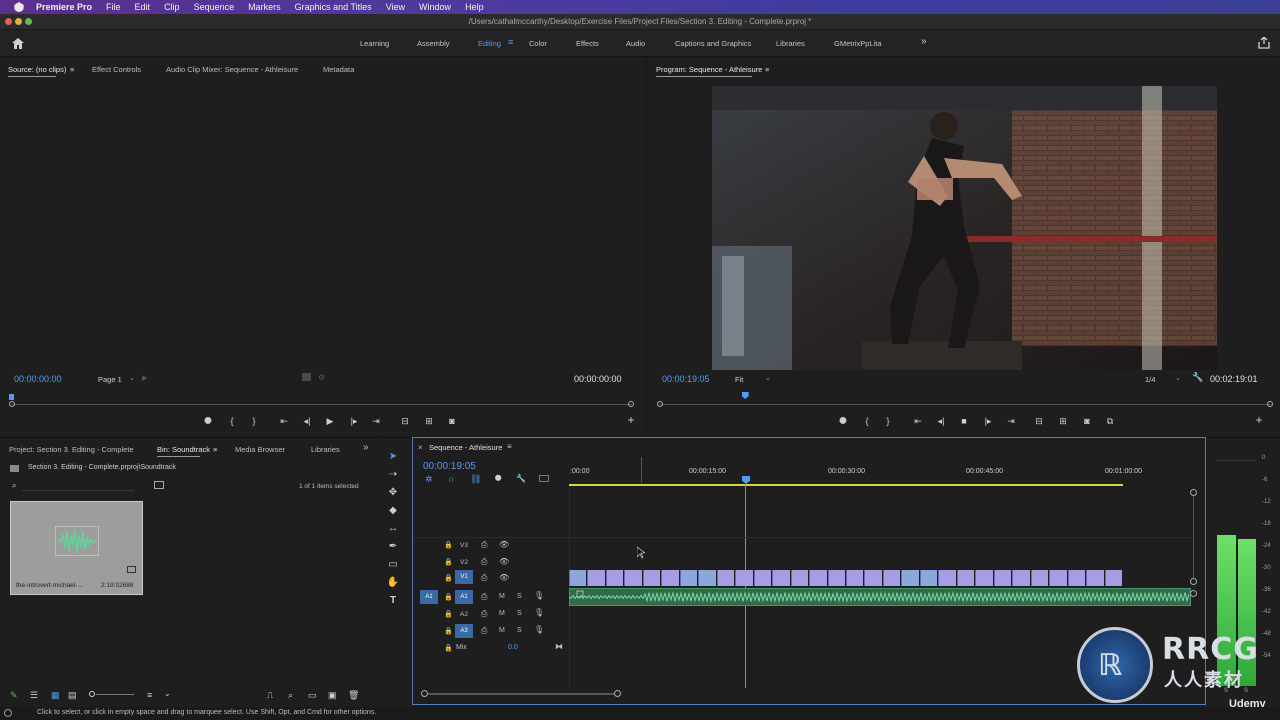  I want to click on program-add-marker-icon: ⯃, so click(843, 421).